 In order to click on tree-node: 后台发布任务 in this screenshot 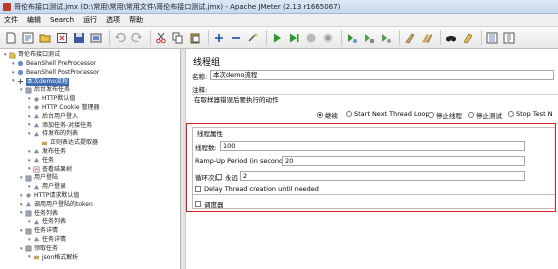, I will do `click(47, 90)`.